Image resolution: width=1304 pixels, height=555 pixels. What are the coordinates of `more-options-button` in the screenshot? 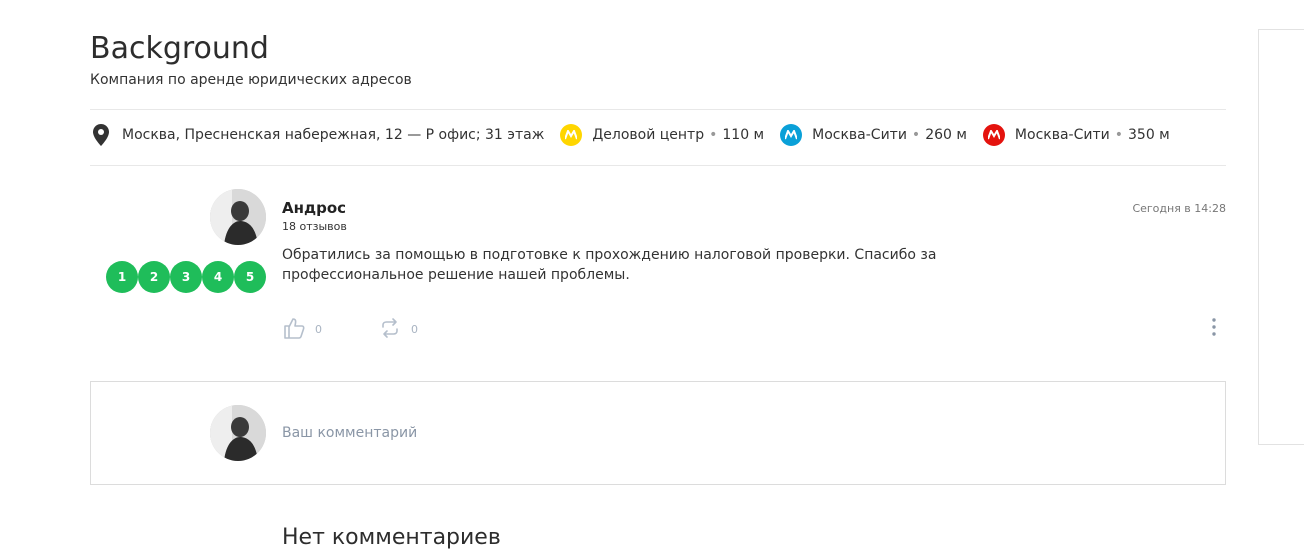 It's located at (1214, 329).